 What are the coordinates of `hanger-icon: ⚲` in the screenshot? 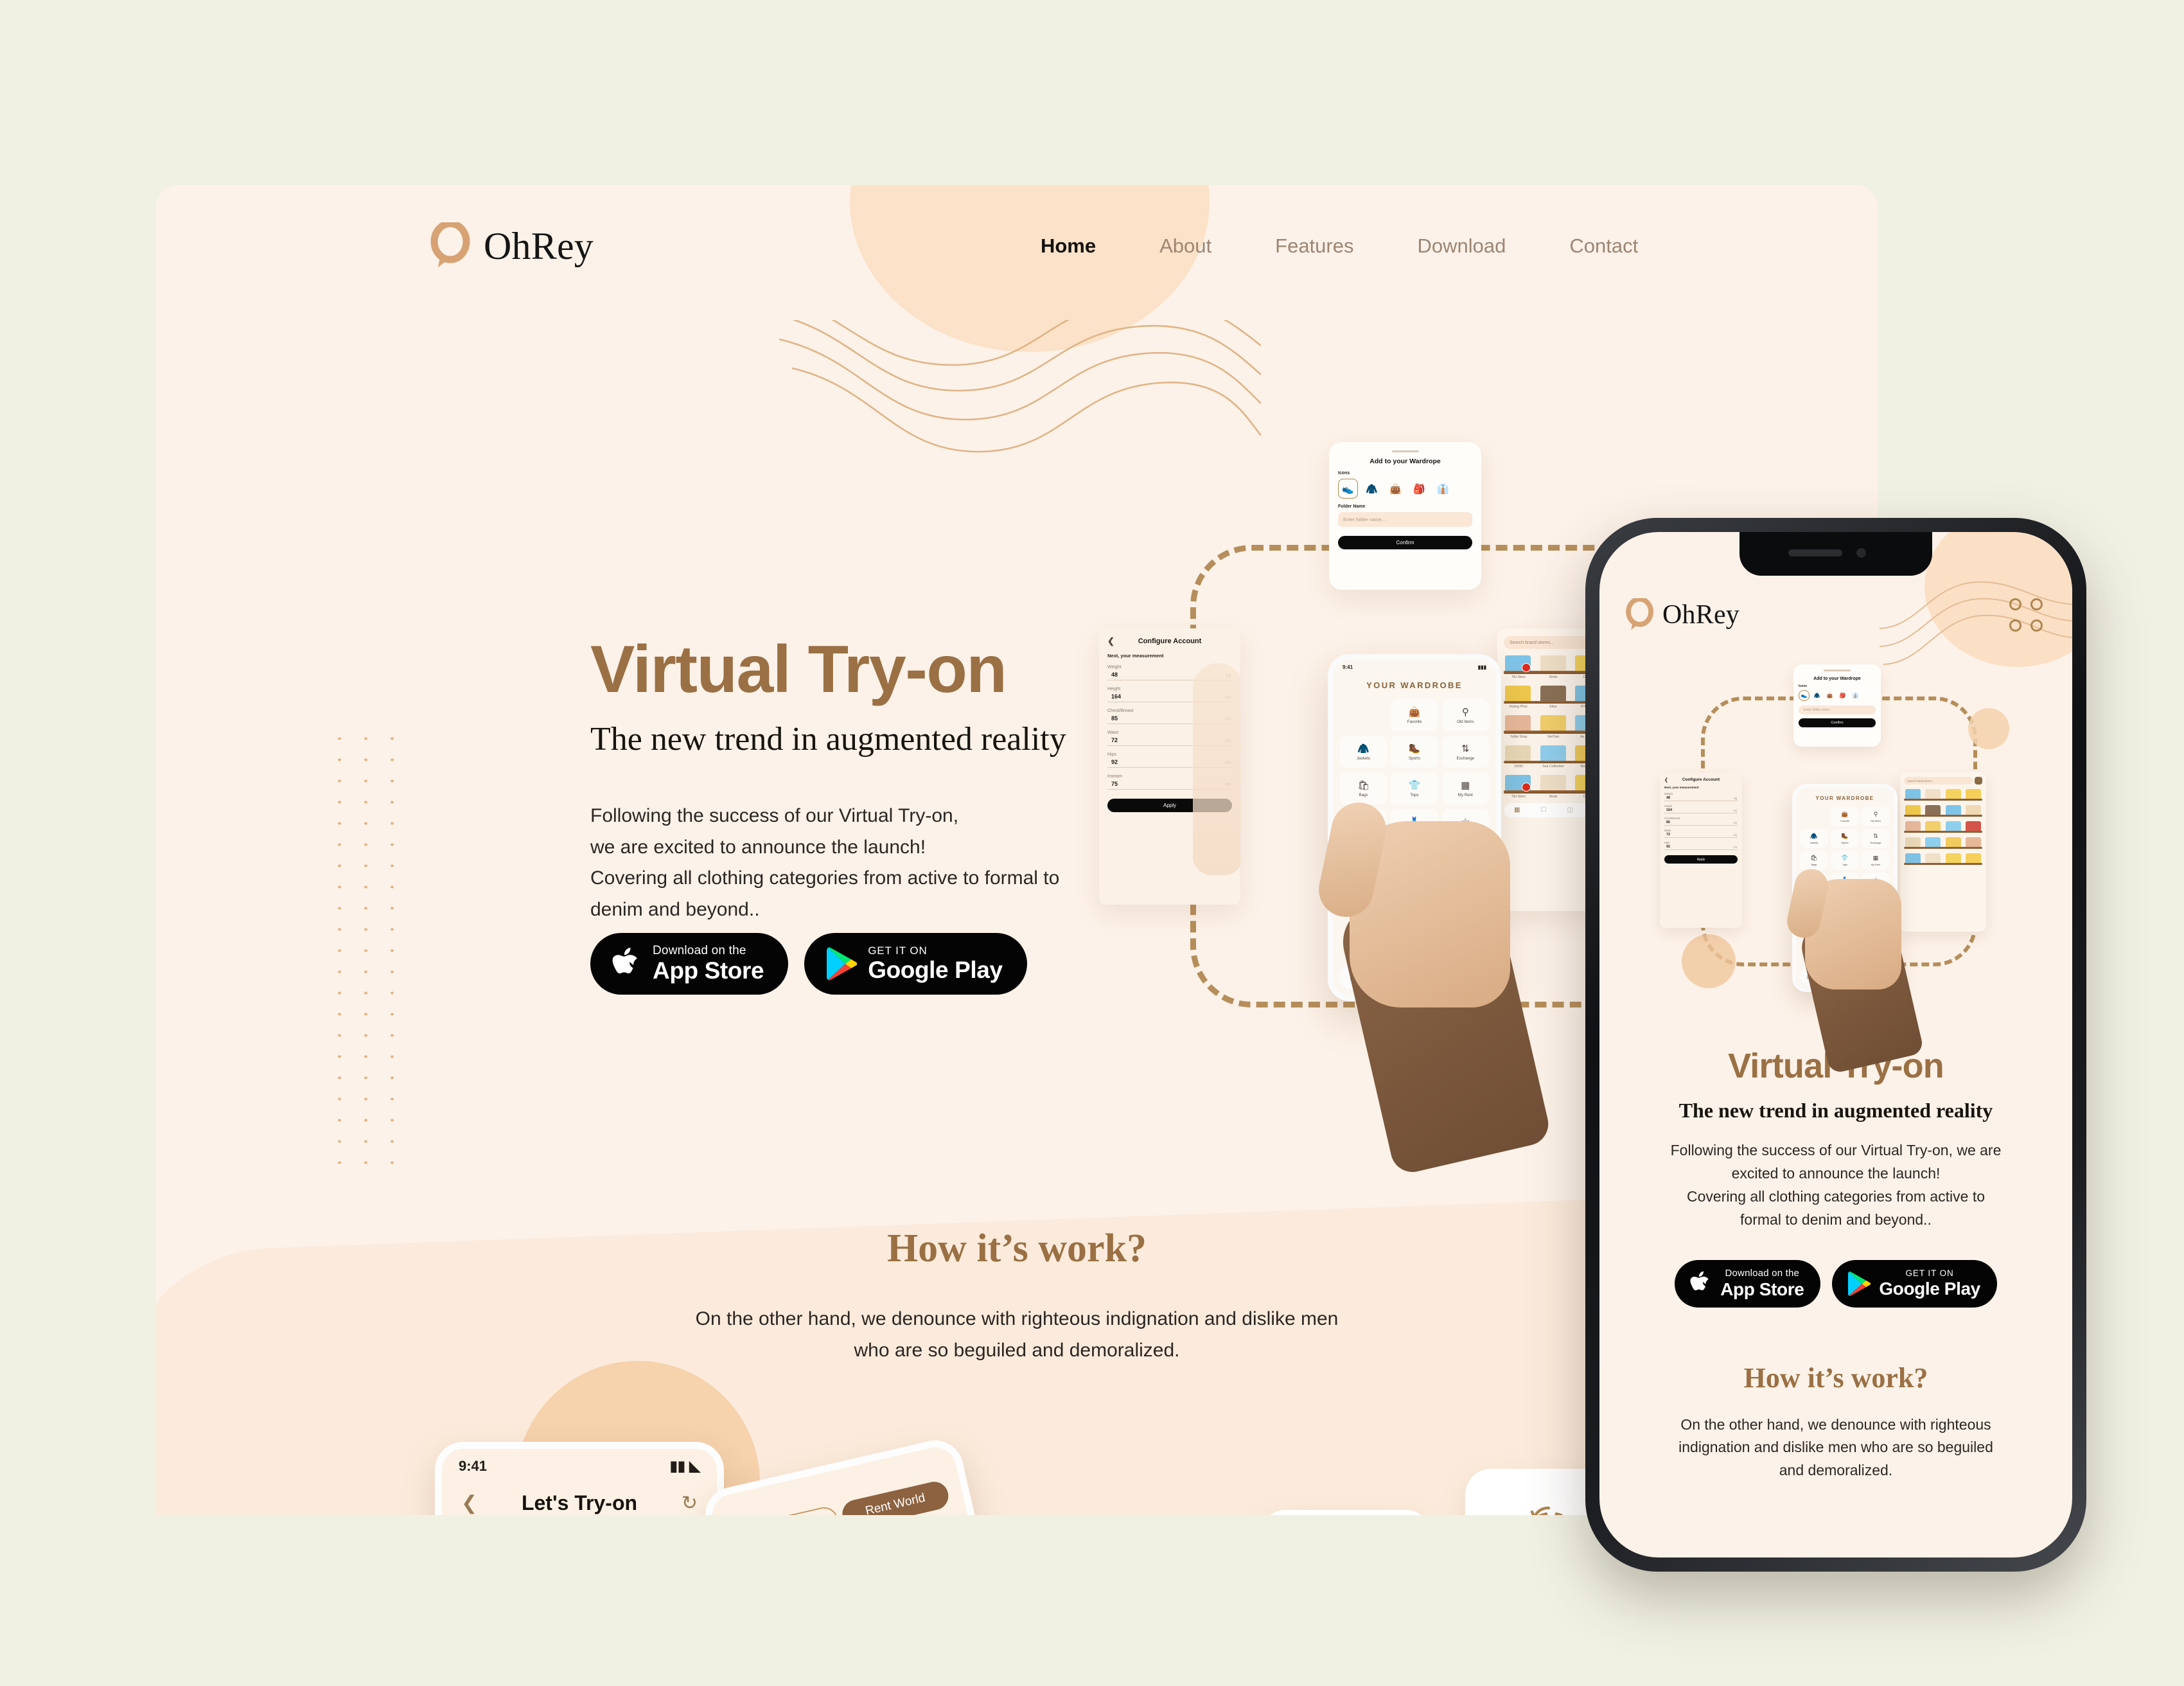 It's located at (1465, 713).